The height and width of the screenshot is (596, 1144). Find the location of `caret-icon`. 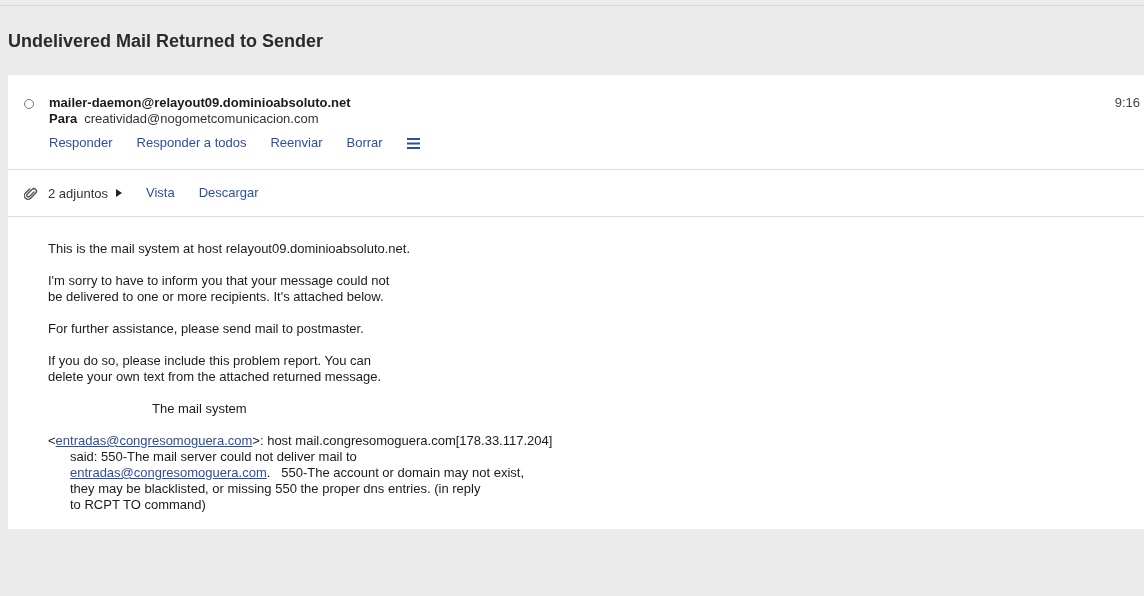

caret-icon is located at coordinates (119, 193).